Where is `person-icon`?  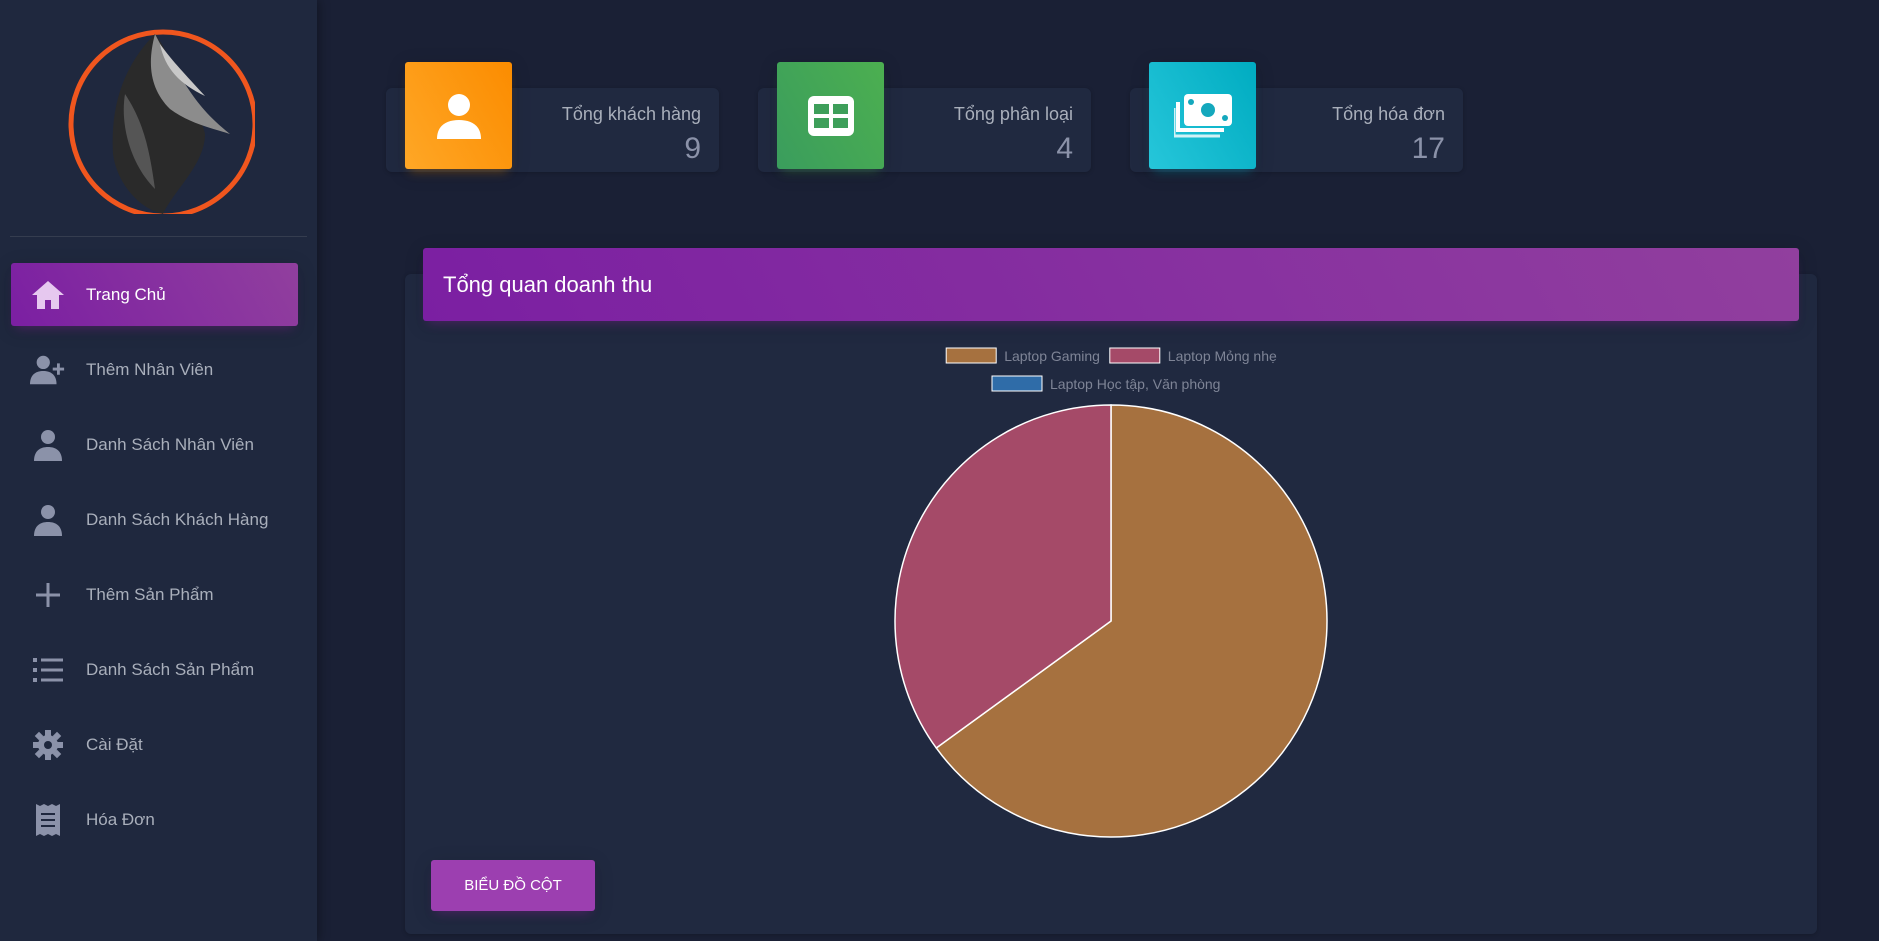 person-icon is located at coordinates (458, 116).